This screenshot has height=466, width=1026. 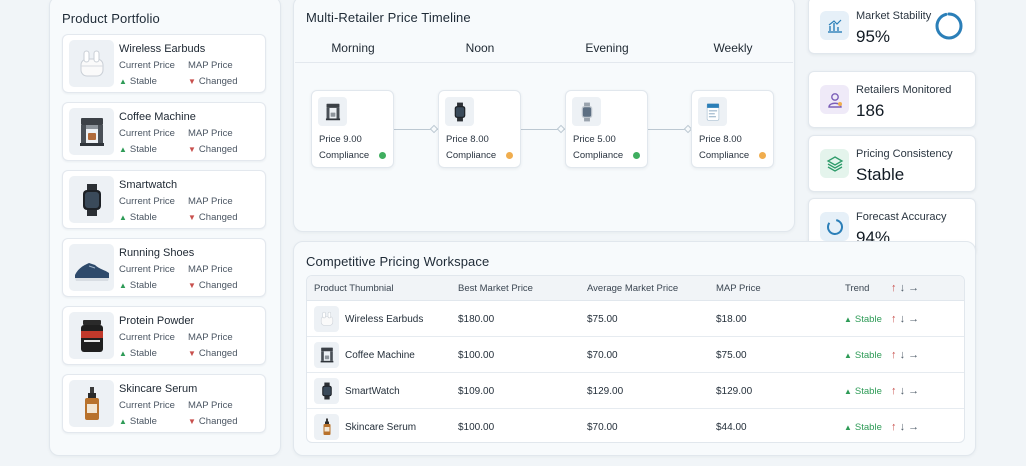 I want to click on timeline-node, so click(x=561, y=129).